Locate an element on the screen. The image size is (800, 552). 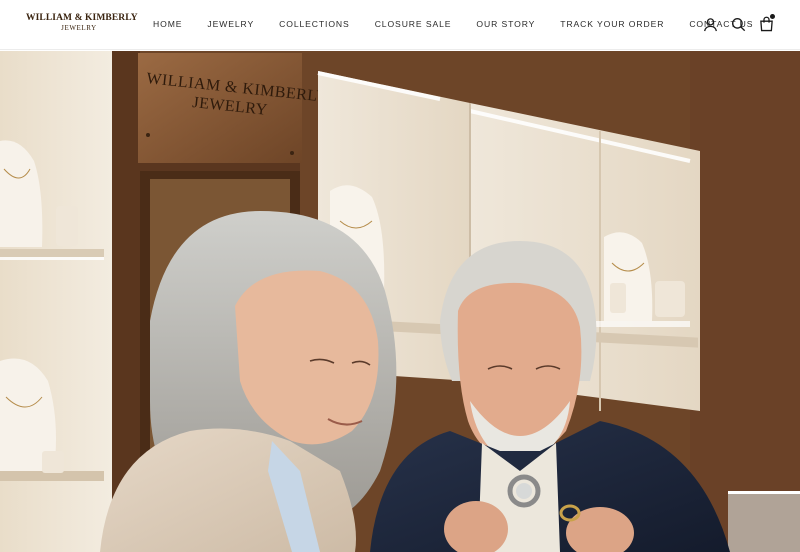
nav-item-collections: COLLECTIONS is located at coordinates (314, 24).